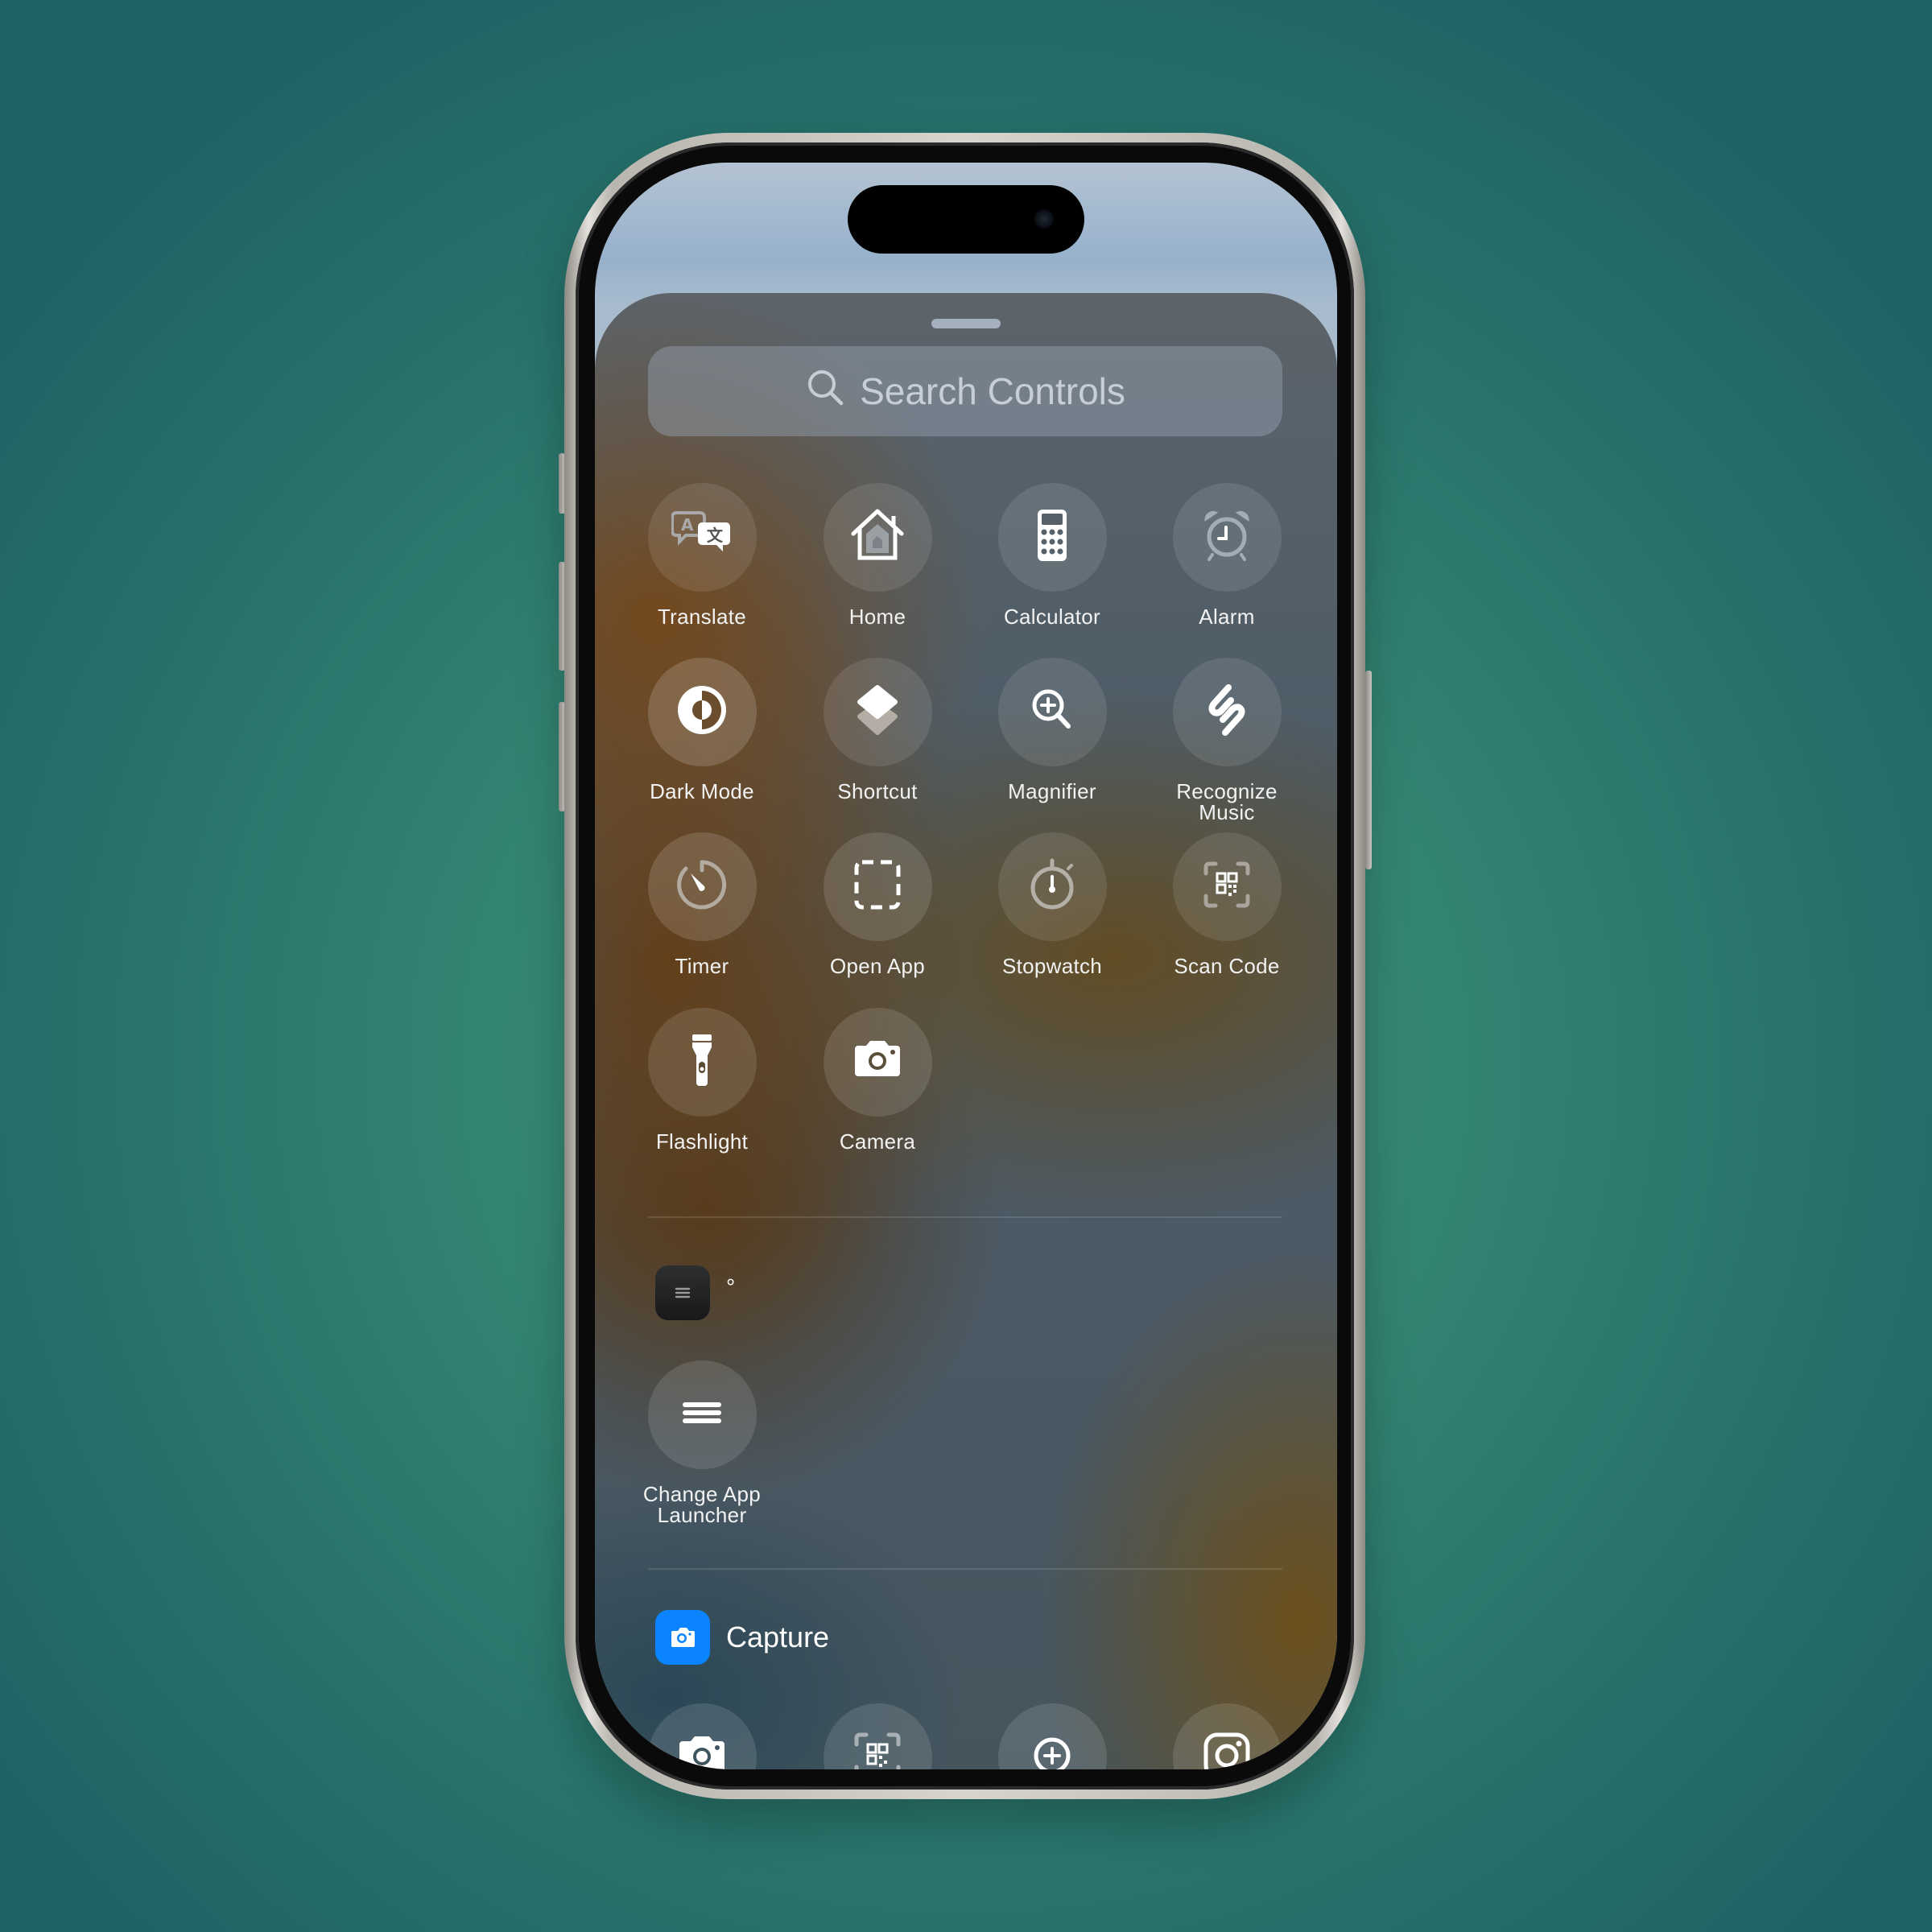  I want to click on menu-lines-icon, so click(702, 1414).